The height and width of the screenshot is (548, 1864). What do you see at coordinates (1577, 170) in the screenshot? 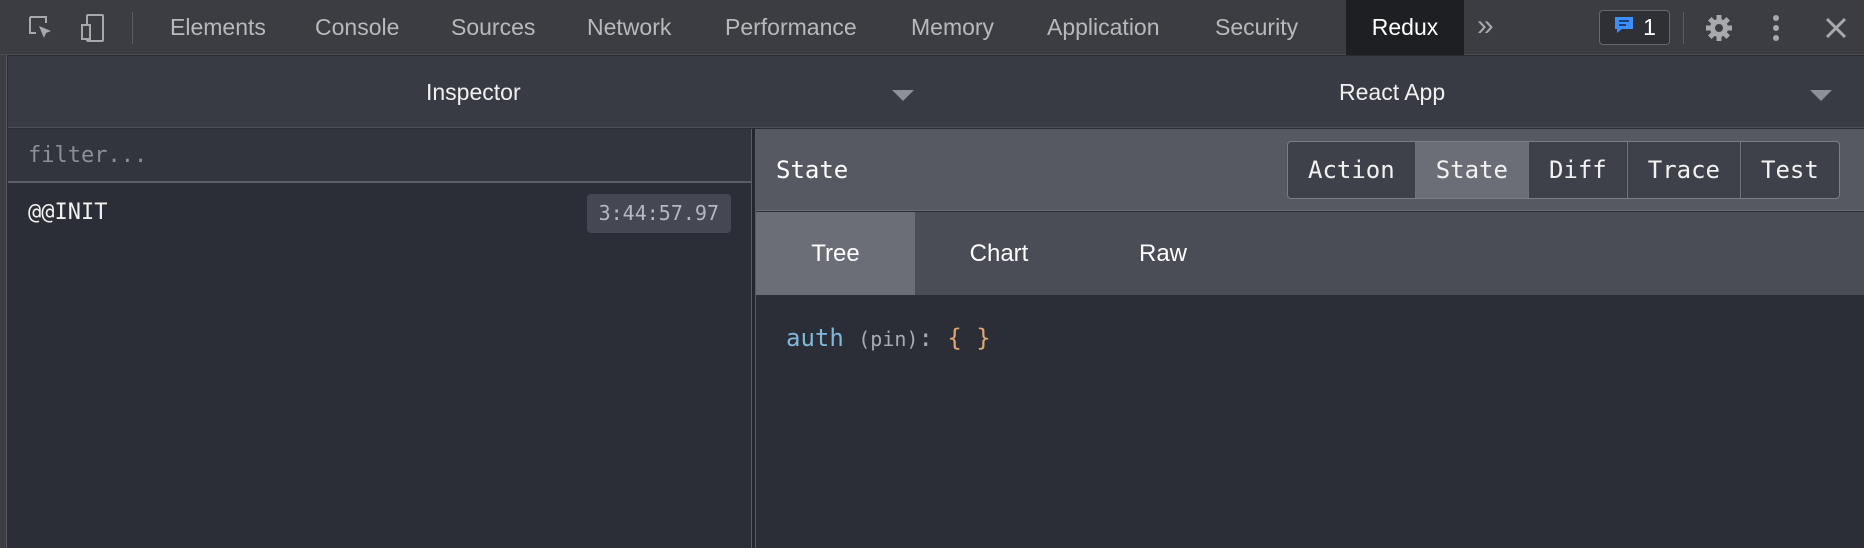
I see `diff-mode-button: Diff` at bounding box center [1577, 170].